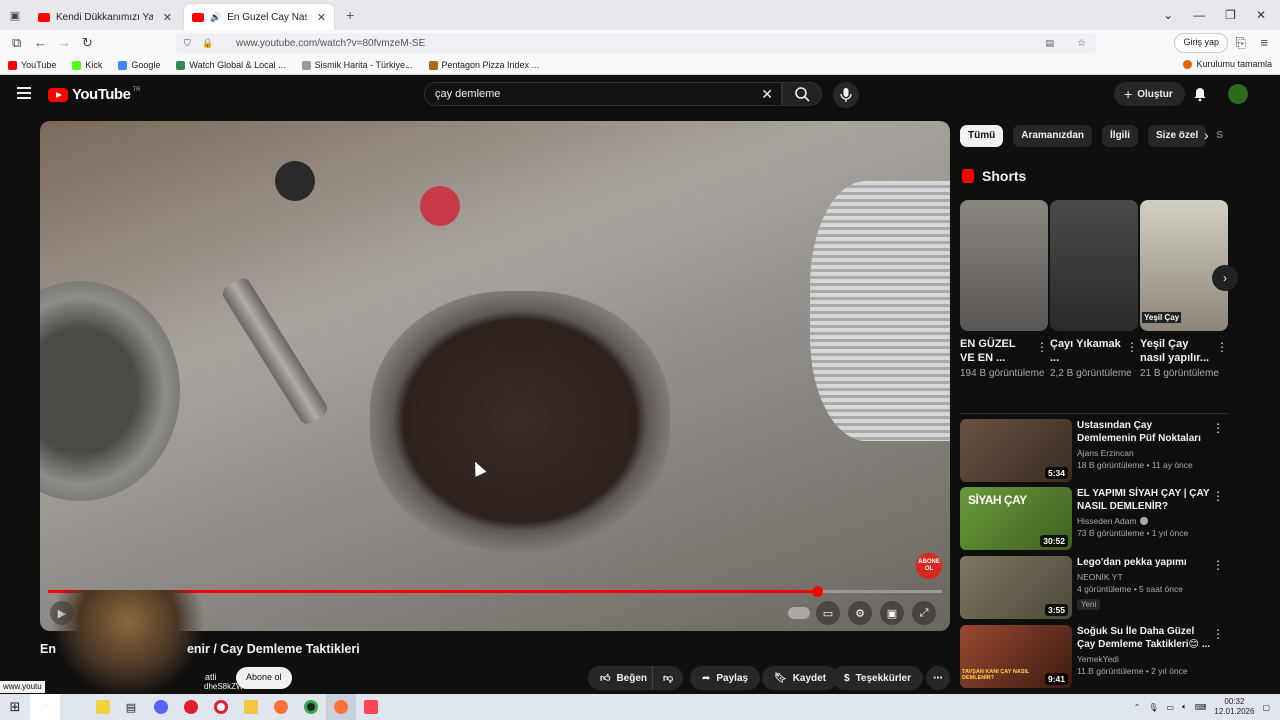 The image size is (1280, 720). What do you see at coordinates (800, 678) in the screenshot?
I see `save-button: 🔖︎ Kaydet` at bounding box center [800, 678].